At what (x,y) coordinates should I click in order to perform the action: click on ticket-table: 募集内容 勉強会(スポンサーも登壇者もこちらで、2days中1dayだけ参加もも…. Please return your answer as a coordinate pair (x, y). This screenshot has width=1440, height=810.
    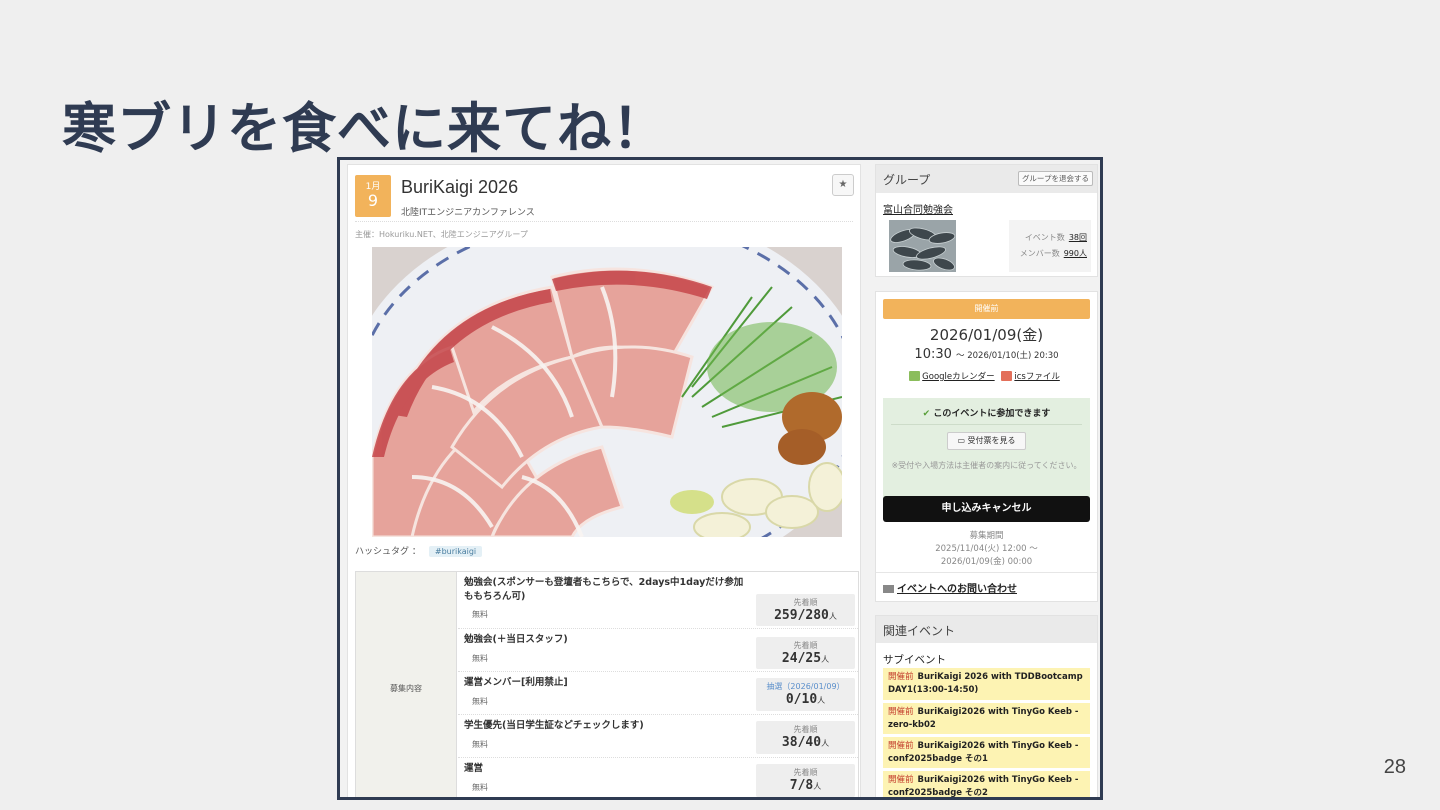
    Looking at the image, I should click on (607, 684).